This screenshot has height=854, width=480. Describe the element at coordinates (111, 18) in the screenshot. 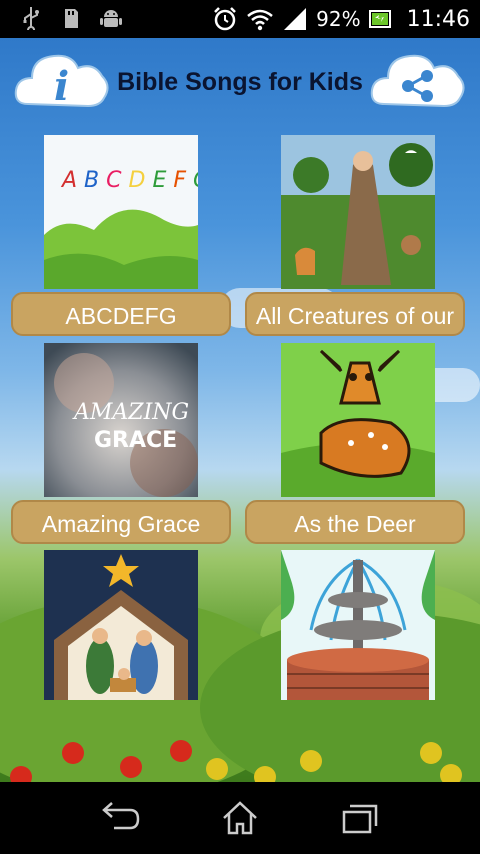

I see `android-debug-icon` at that location.